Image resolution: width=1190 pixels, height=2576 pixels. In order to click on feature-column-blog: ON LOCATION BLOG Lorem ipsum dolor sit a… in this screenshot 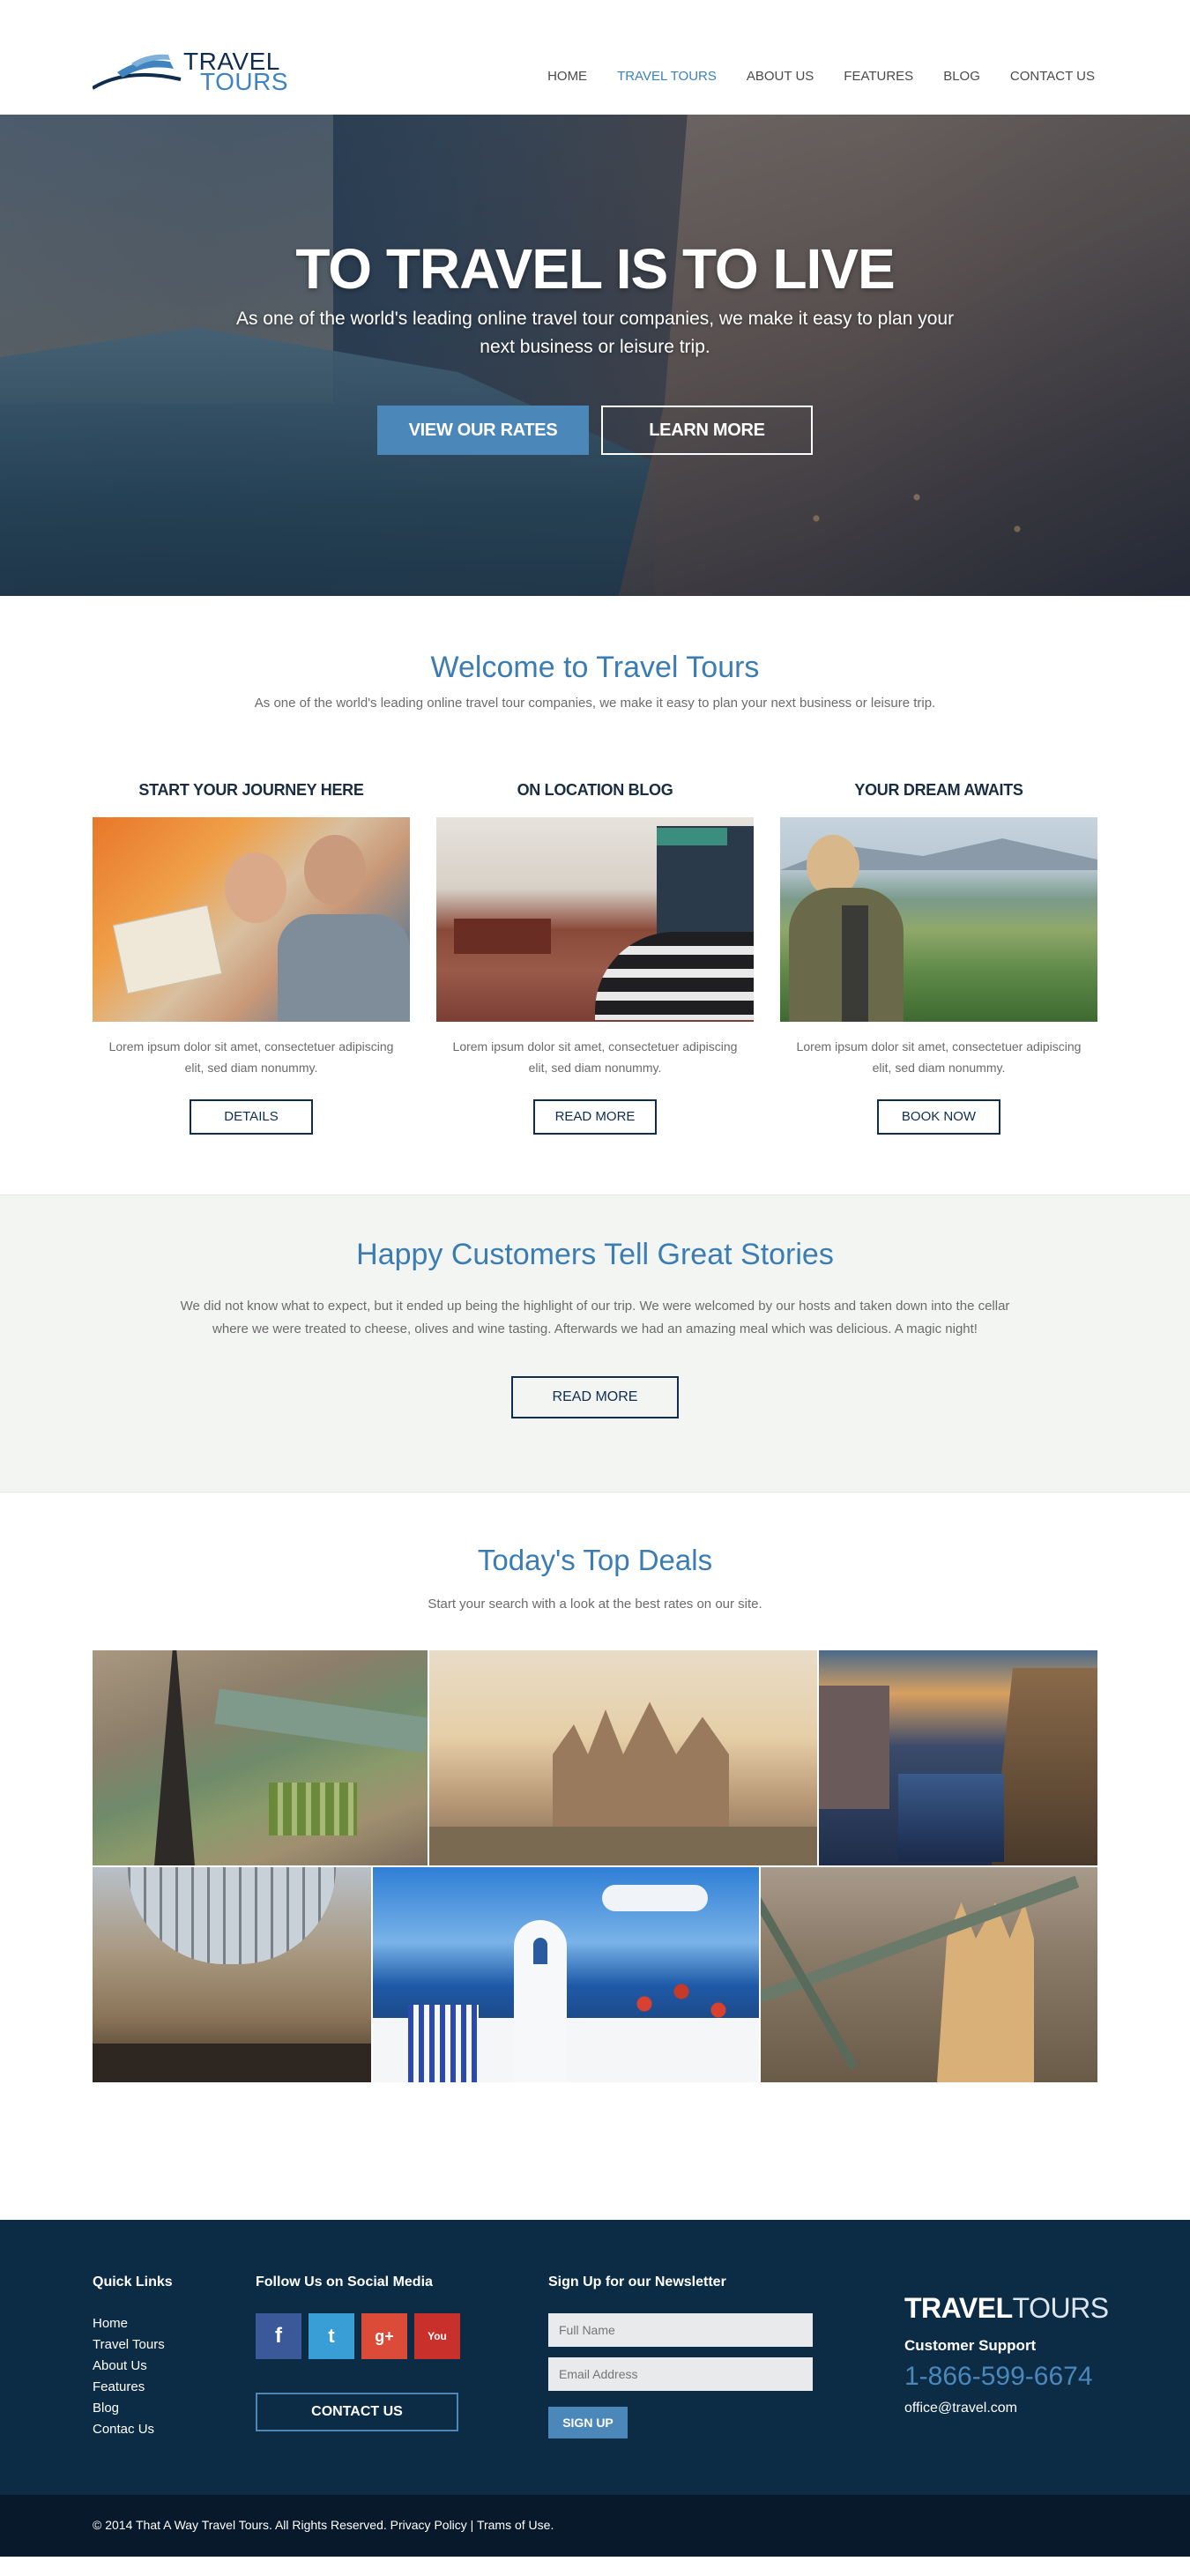, I will do `click(595, 958)`.